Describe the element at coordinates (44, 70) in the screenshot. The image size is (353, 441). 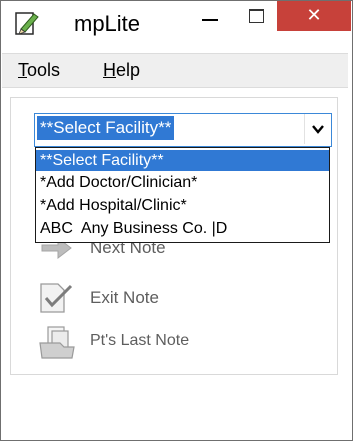
I see `menu-tools-label: ools` at that location.